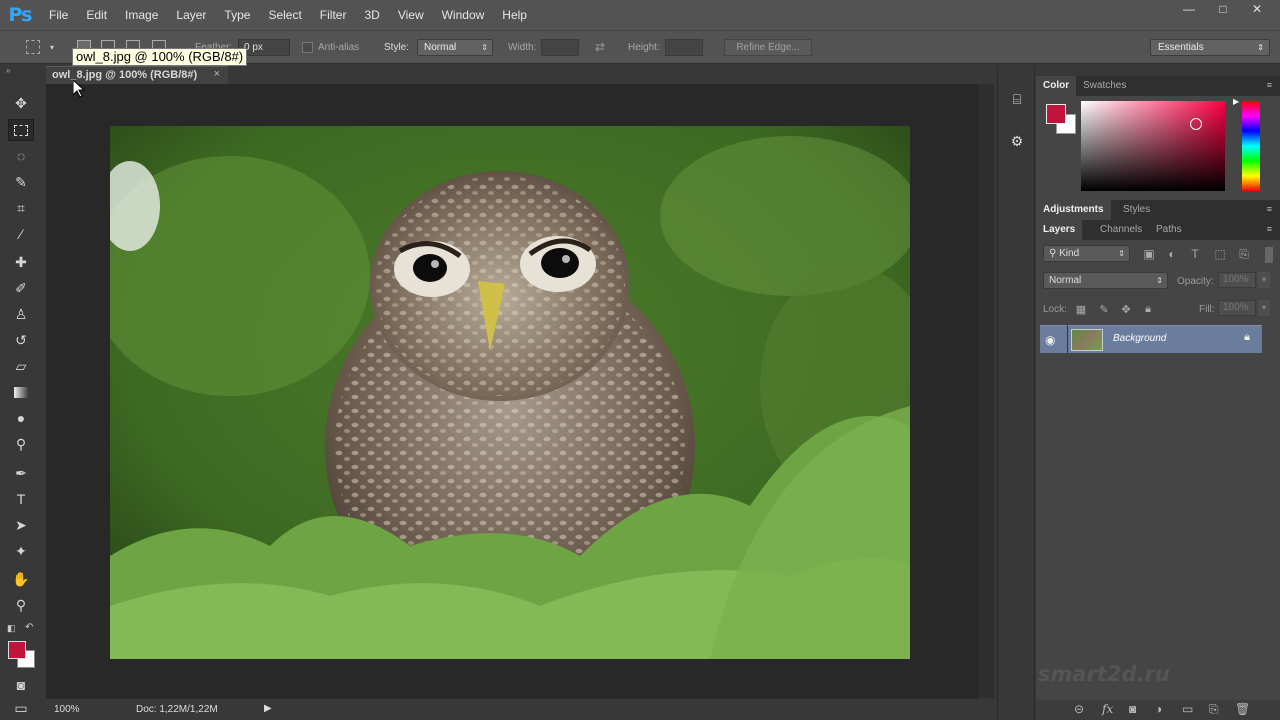 The height and width of the screenshot is (720, 1280). Describe the element at coordinates (1237, 308) in the screenshot. I see `fill-input: 100%` at that location.